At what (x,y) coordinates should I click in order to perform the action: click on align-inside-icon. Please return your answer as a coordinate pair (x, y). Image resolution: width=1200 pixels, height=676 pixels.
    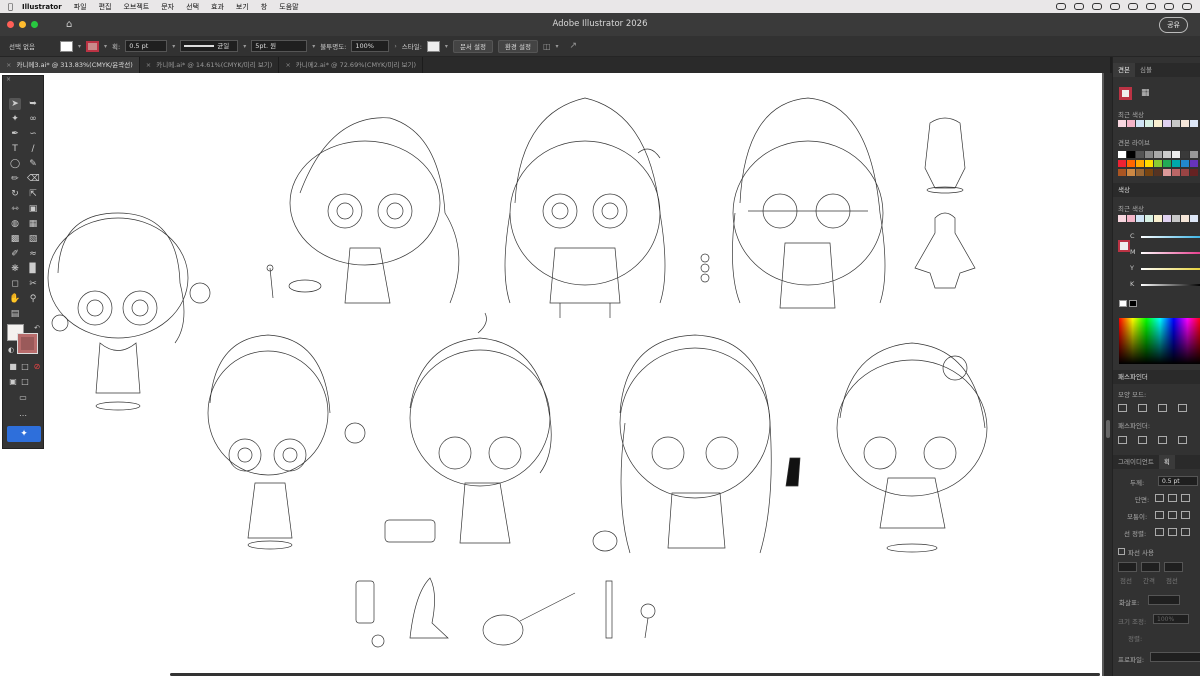
    Looking at the image, I should click on (1172, 532).